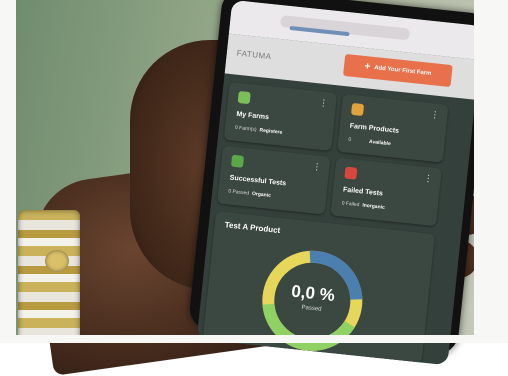 The height and width of the screenshot is (376, 508). I want to click on passed-gauge: 0,0 % Passed, so click(312, 300).